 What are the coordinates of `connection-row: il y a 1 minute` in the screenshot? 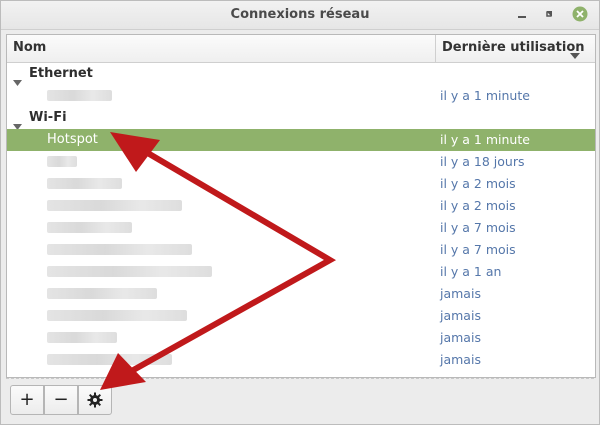 It's located at (301, 96).